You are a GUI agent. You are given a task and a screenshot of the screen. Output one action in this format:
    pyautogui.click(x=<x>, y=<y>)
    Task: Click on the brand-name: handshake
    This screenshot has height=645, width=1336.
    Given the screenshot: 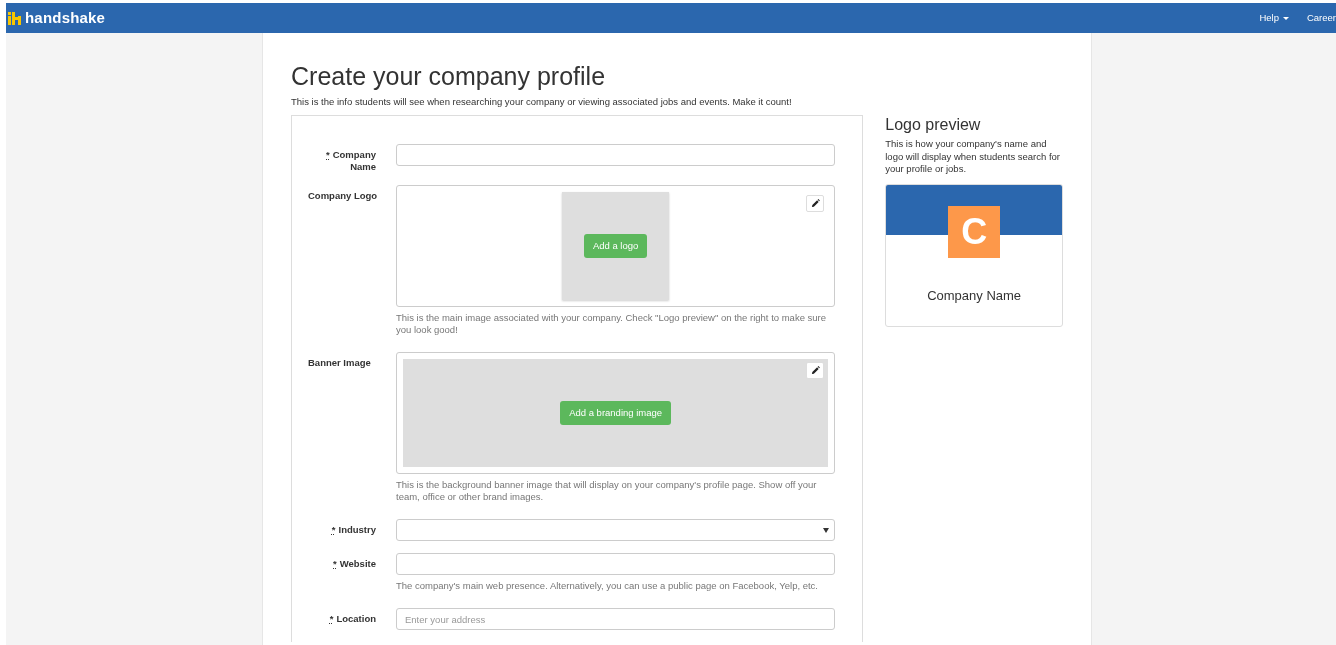 What is the action you would take?
    pyautogui.click(x=65, y=17)
    